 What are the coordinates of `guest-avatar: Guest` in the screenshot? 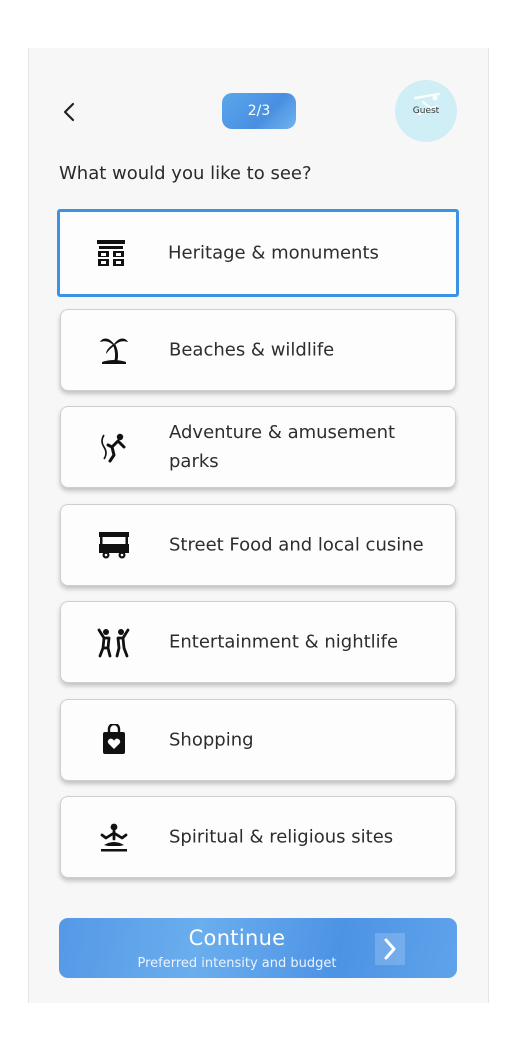 It's located at (426, 111).